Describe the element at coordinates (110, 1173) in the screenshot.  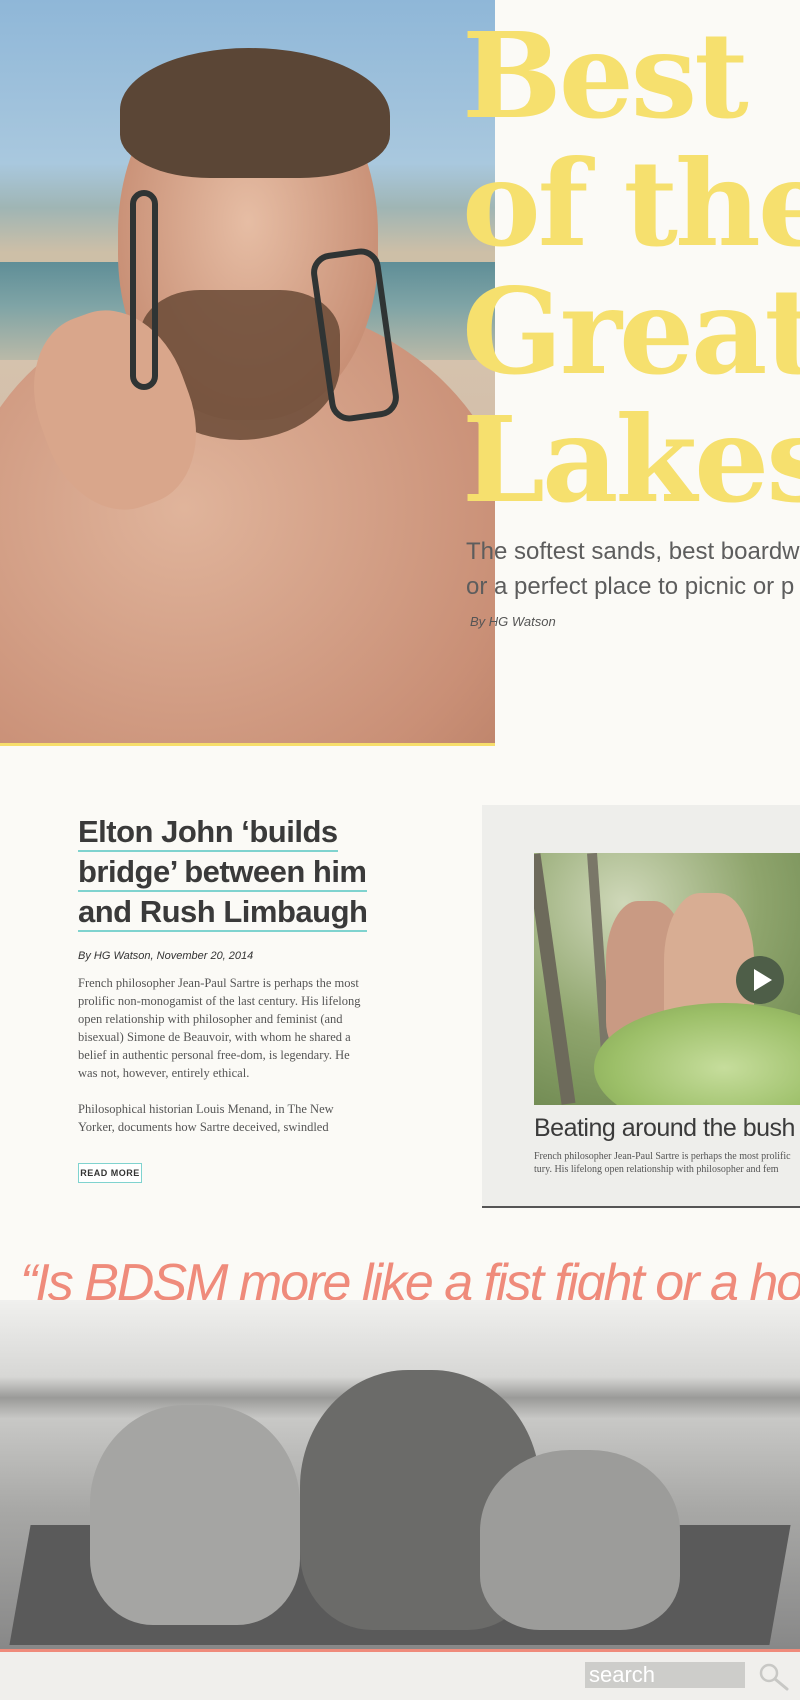
I see `read-more-button: READ MORE` at that location.